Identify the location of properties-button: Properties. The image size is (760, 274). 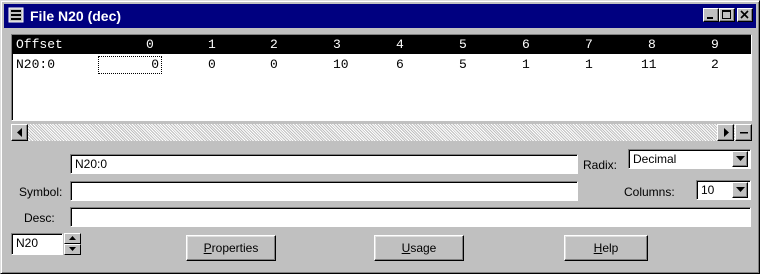
(231, 248).